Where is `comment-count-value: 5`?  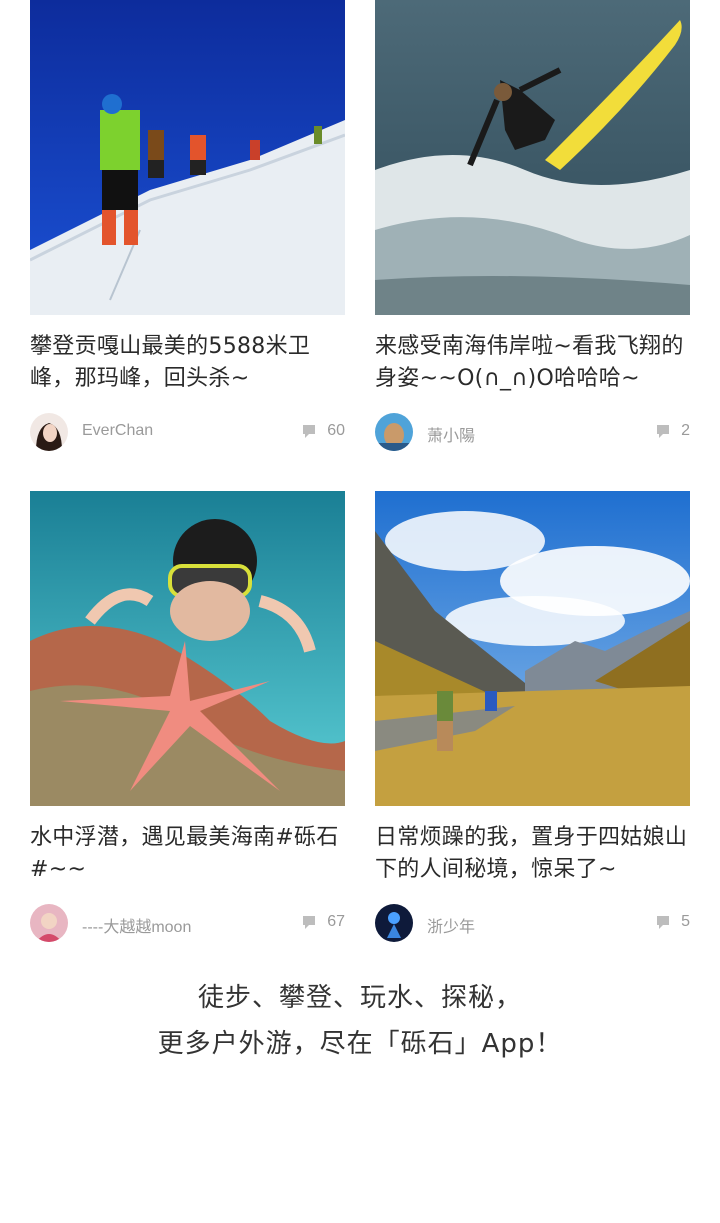
comment-count-value: 5 is located at coordinates (685, 921).